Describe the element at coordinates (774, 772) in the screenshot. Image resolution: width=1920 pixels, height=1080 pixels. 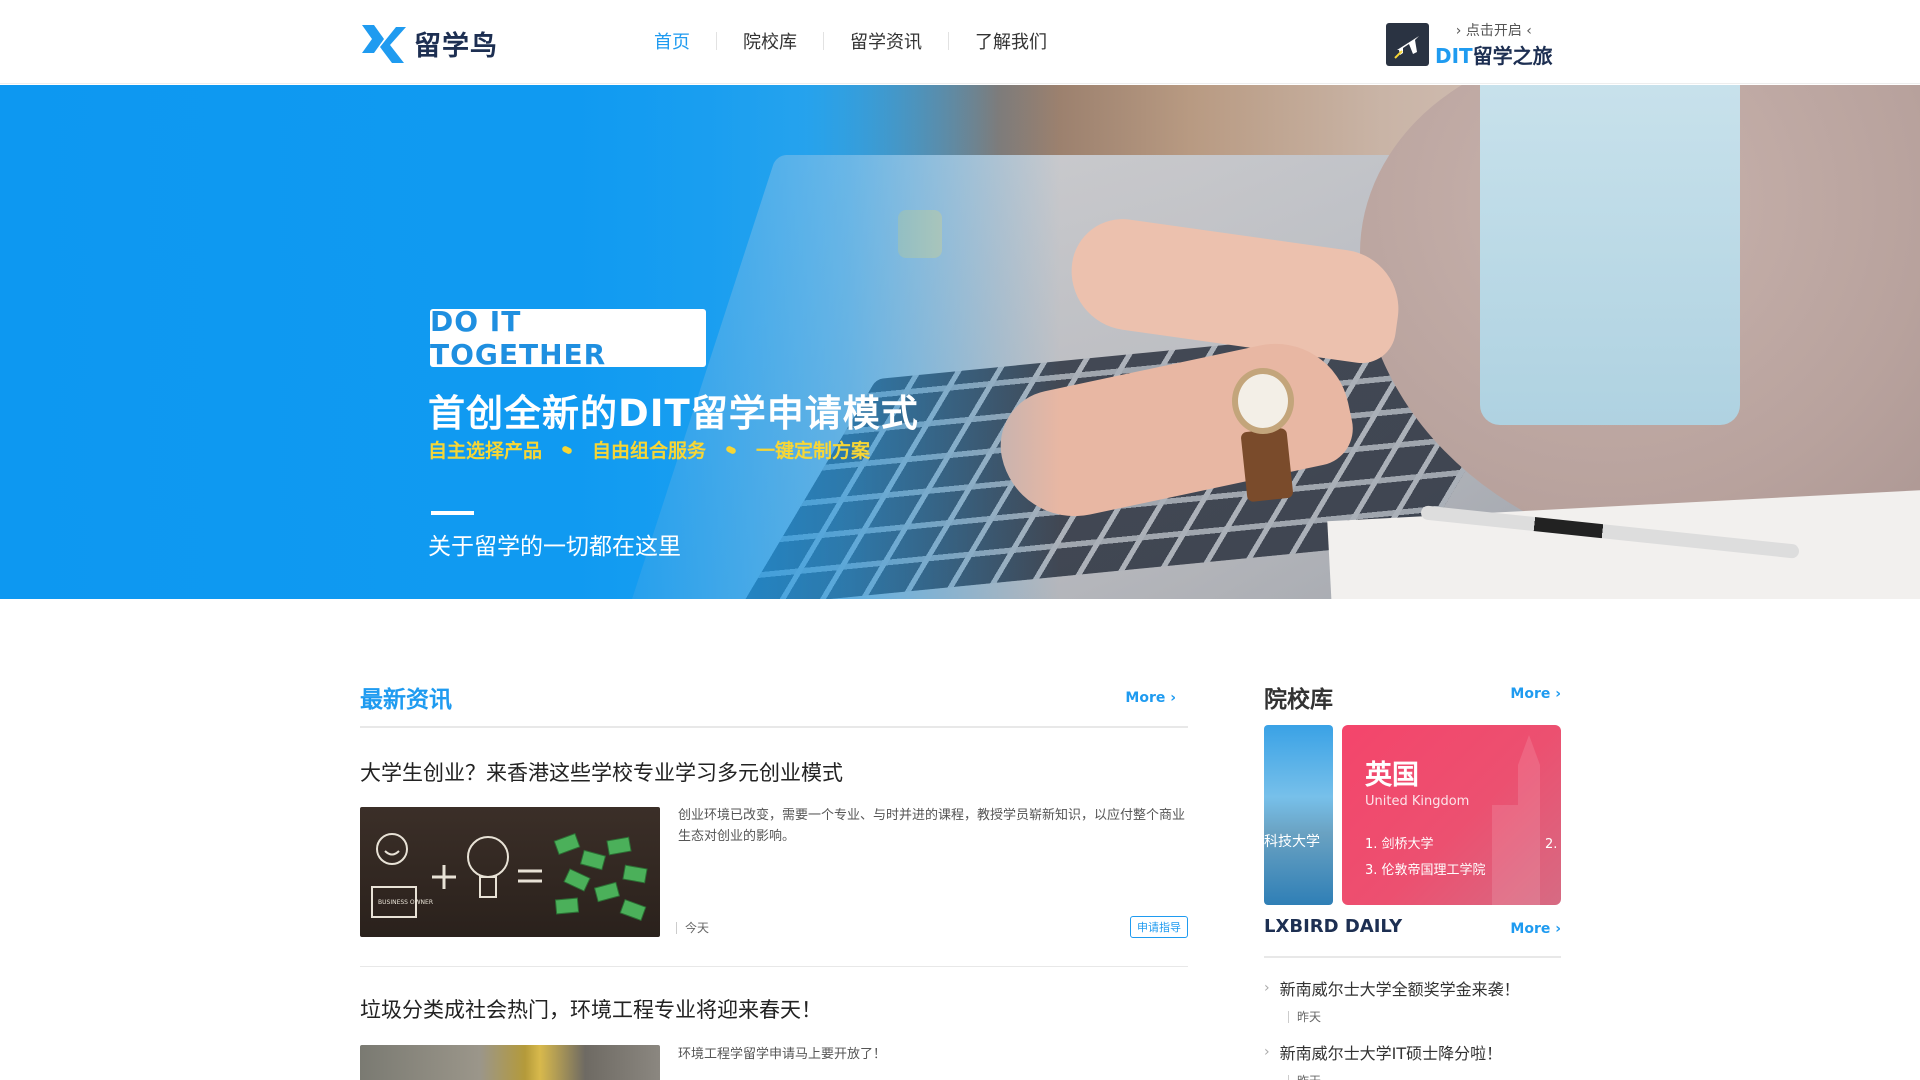
I see `article-title: 大学生创业？来香港这些学校专业学习多元创业模式` at that location.